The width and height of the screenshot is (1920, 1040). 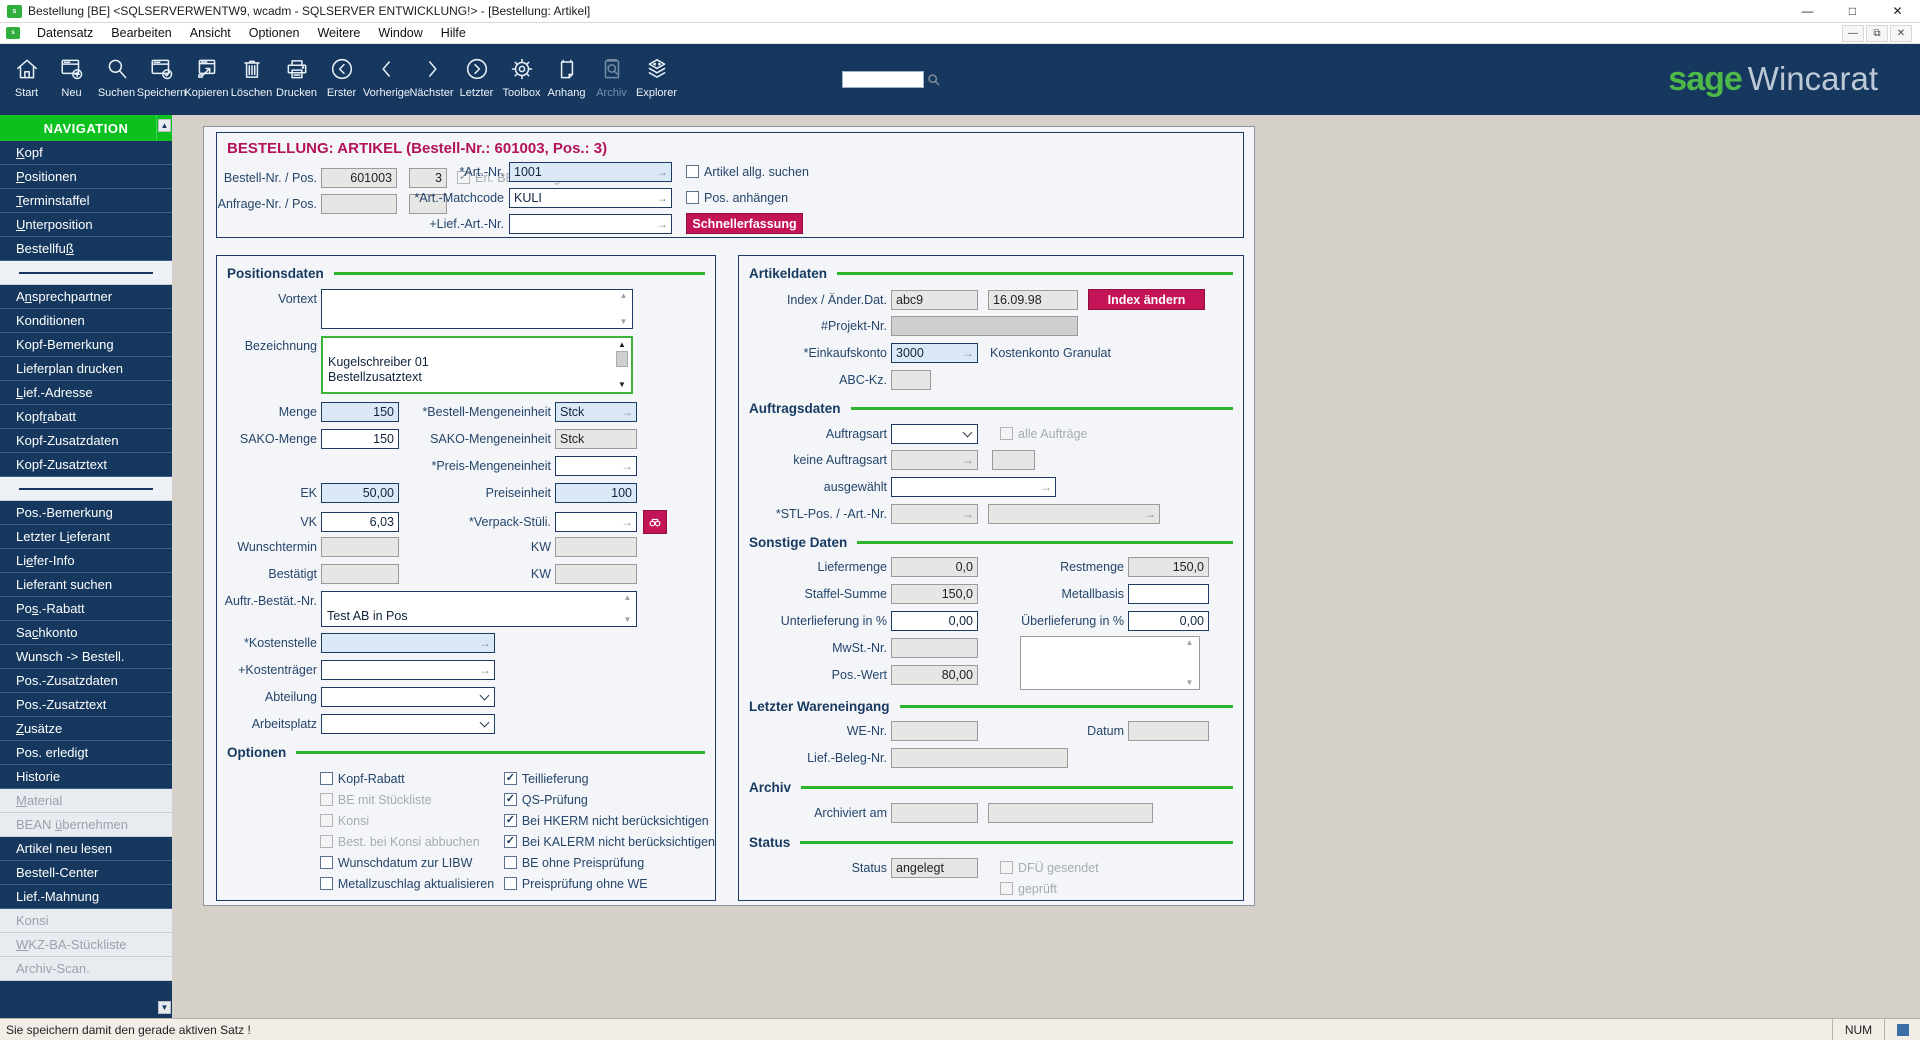 I want to click on toolbar-drucken-button: Drucken, so click(x=296, y=80).